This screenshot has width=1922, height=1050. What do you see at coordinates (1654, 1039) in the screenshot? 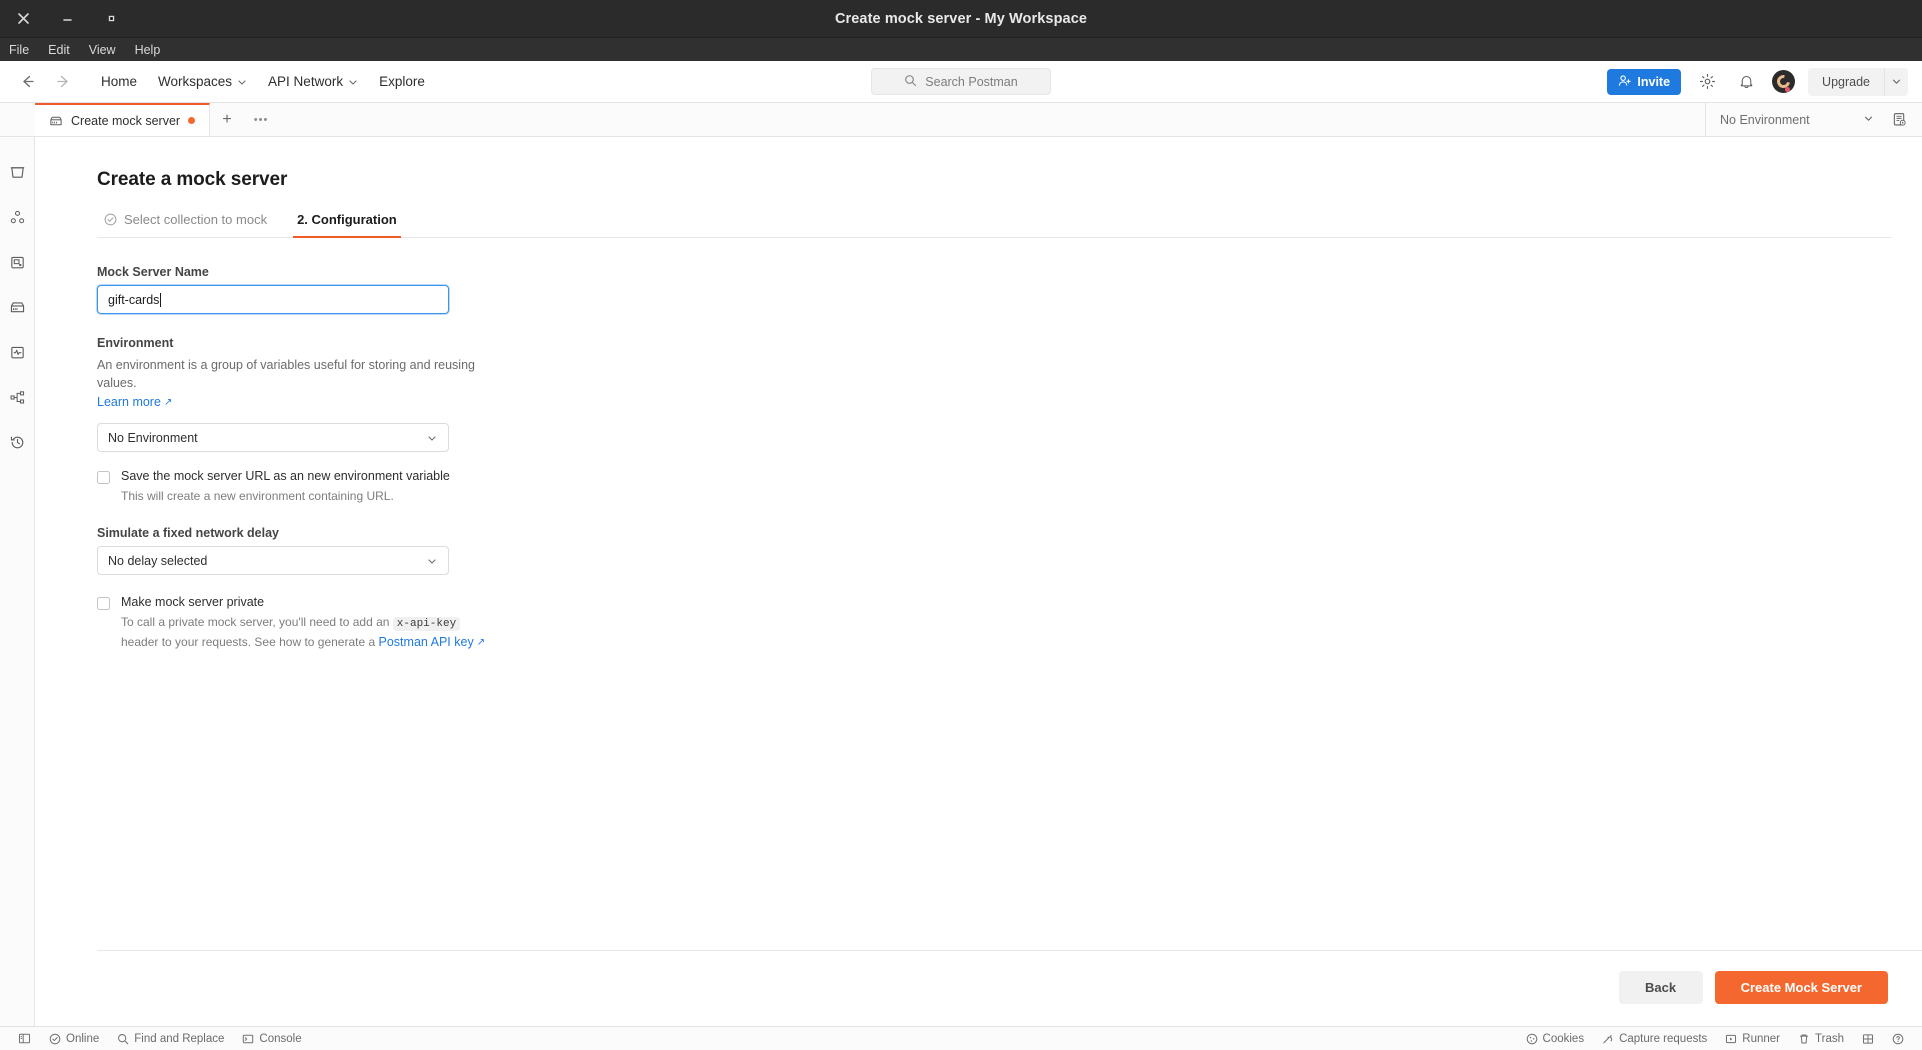
I see `capture-requests-button: Capture requests` at bounding box center [1654, 1039].